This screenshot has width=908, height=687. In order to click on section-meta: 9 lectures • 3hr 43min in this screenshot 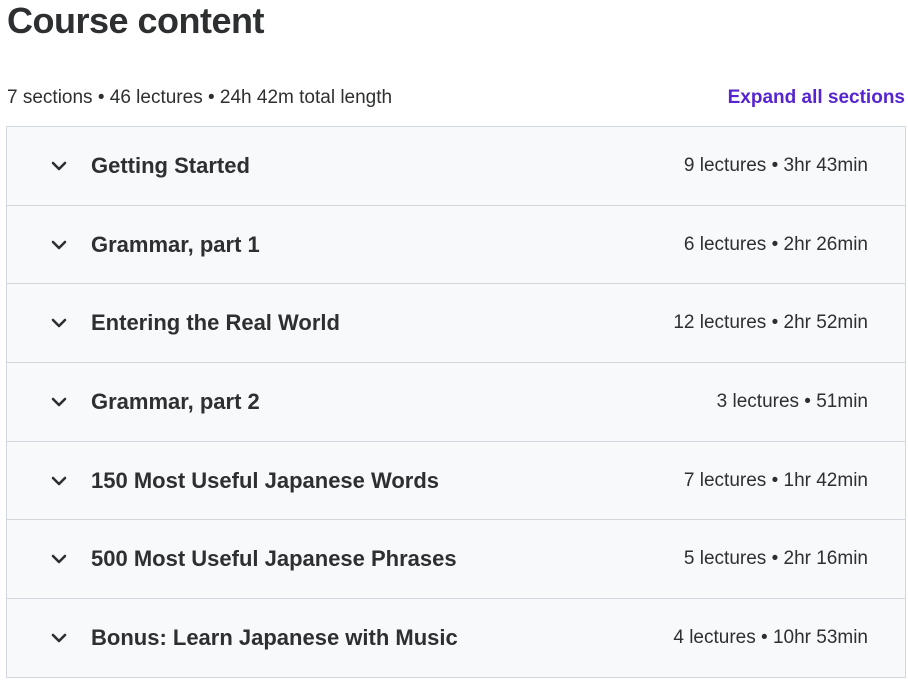, I will do `click(775, 165)`.